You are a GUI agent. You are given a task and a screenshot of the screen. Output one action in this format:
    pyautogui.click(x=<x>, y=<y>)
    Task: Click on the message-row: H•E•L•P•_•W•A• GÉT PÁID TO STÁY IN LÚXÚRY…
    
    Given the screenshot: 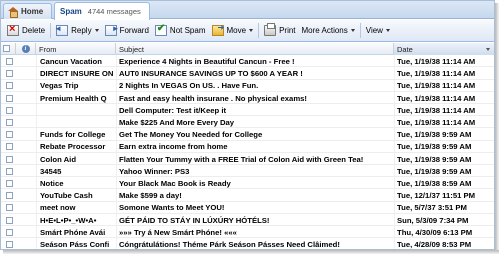 What is the action you would take?
    pyautogui.click(x=247, y=220)
    